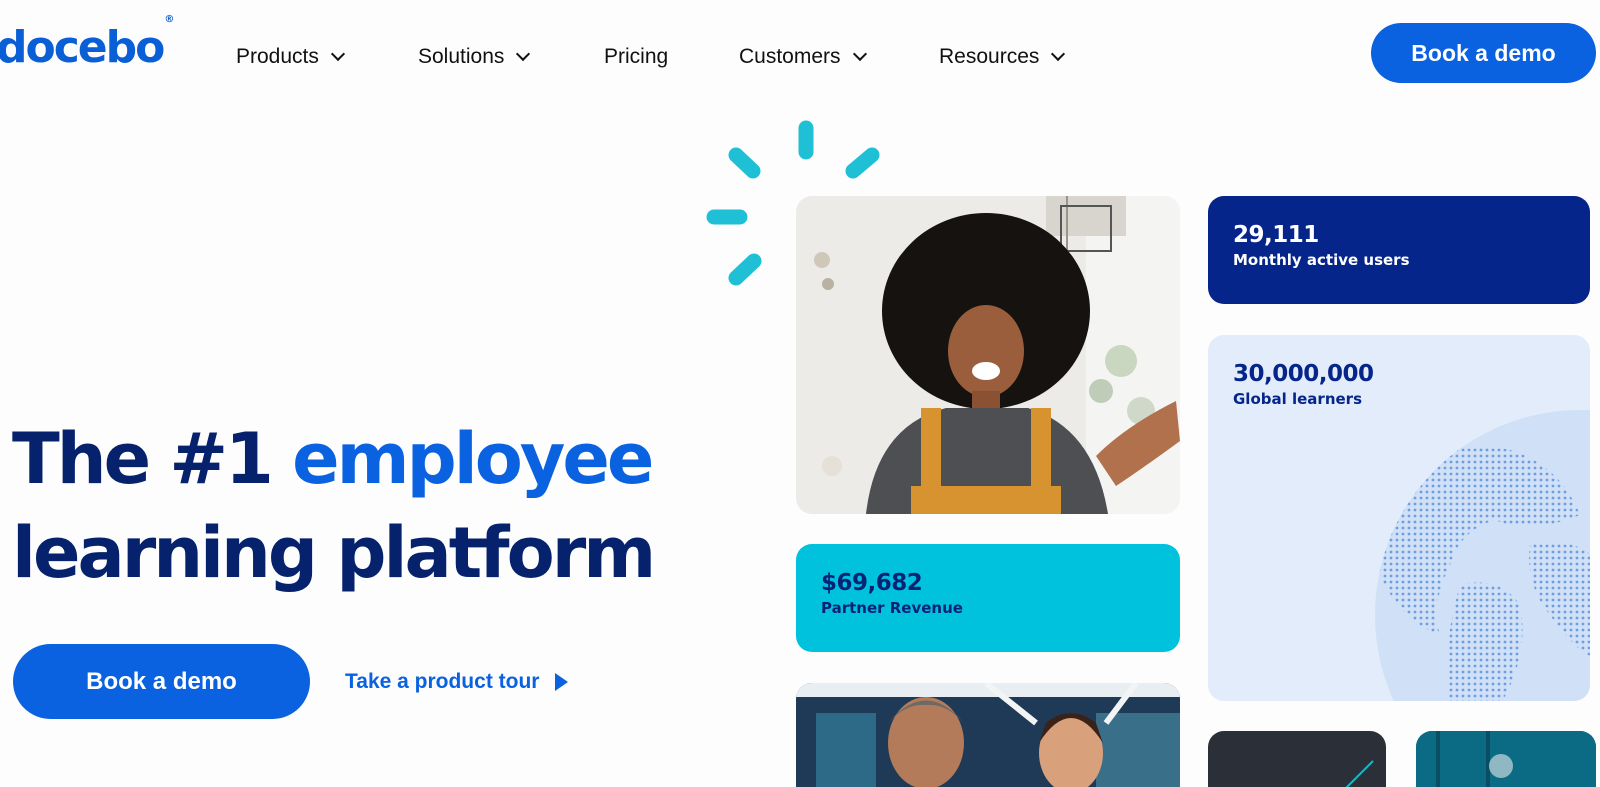 The height and width of the screenshot is (787, 1600). I want to click on stat-learners-value: 30,000,000, so click(1303, 374).